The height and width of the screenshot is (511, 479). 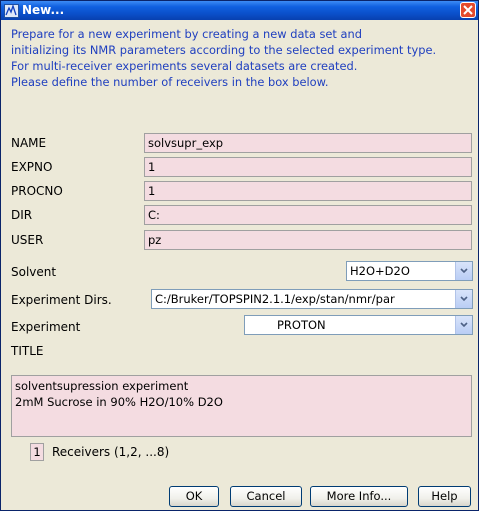 What do you see at coordinates (111, 452) in the screenshot?
I see `receivers-label: Receivers (1,2, ...8)` at bounding box center [111, 452].